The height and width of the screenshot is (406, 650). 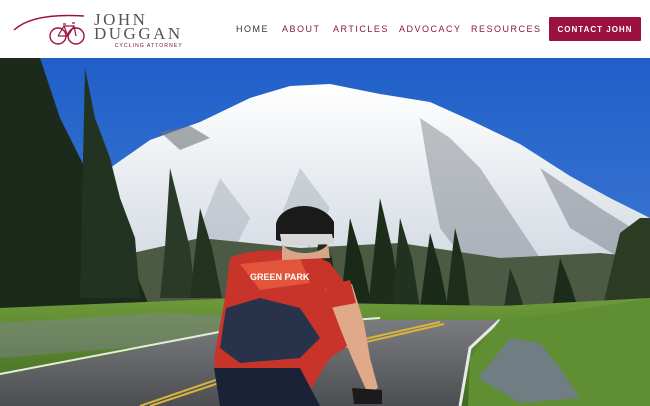 I want to click on nav-about: ABOUT, so click(x=301, y=29).